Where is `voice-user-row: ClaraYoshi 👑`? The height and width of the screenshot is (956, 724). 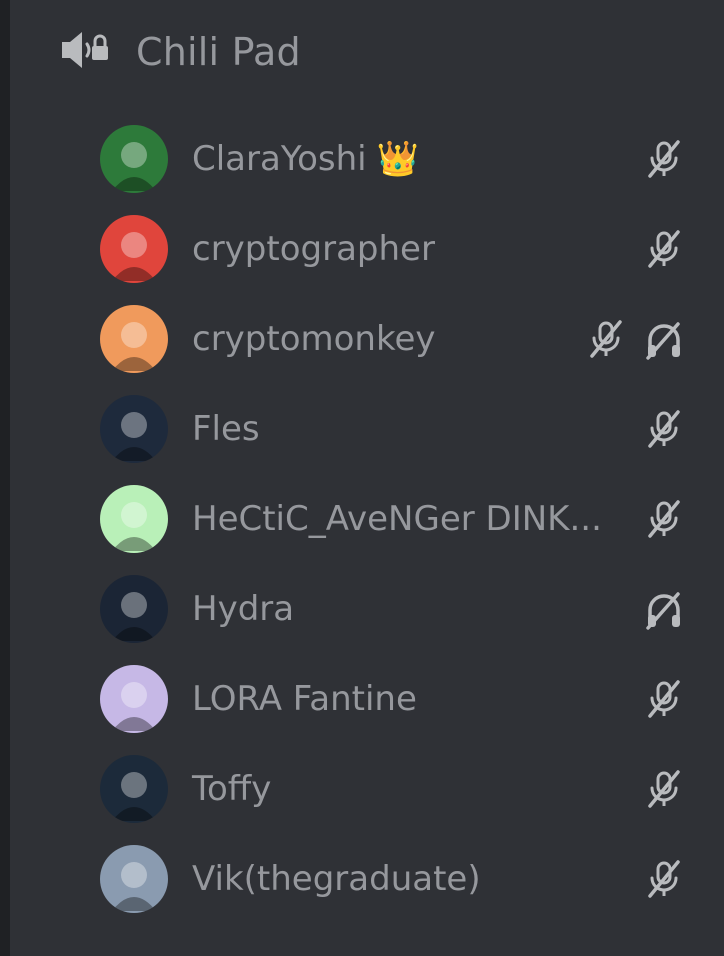 voice-user-row: ClaraYoshi 👑 is located at coordinates (400, 159).